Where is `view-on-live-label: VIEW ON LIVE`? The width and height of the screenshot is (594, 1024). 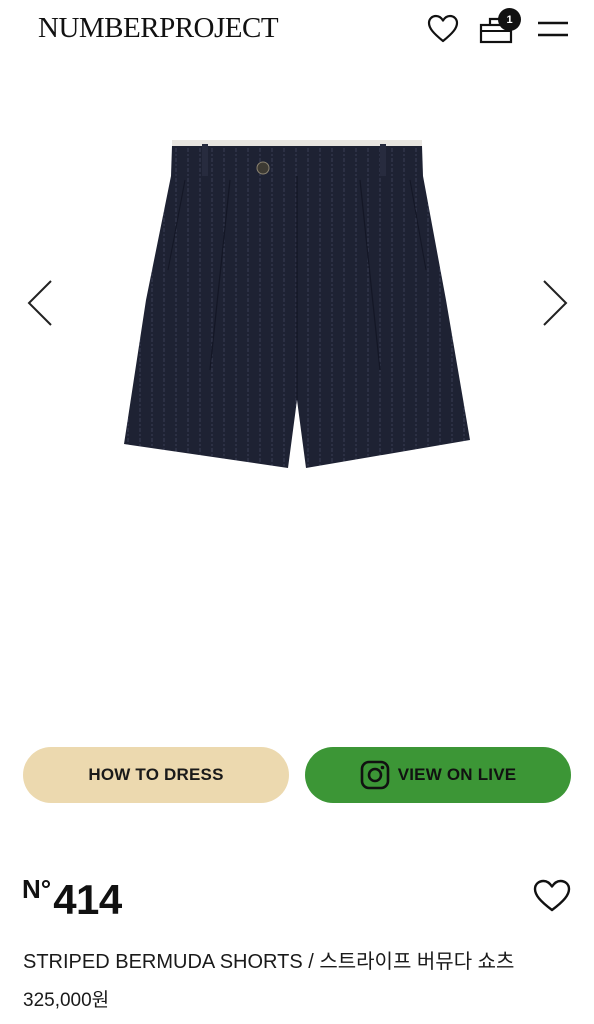
view-on-live-label: VIEW ON LIVE is located at coordinates (457, 774).